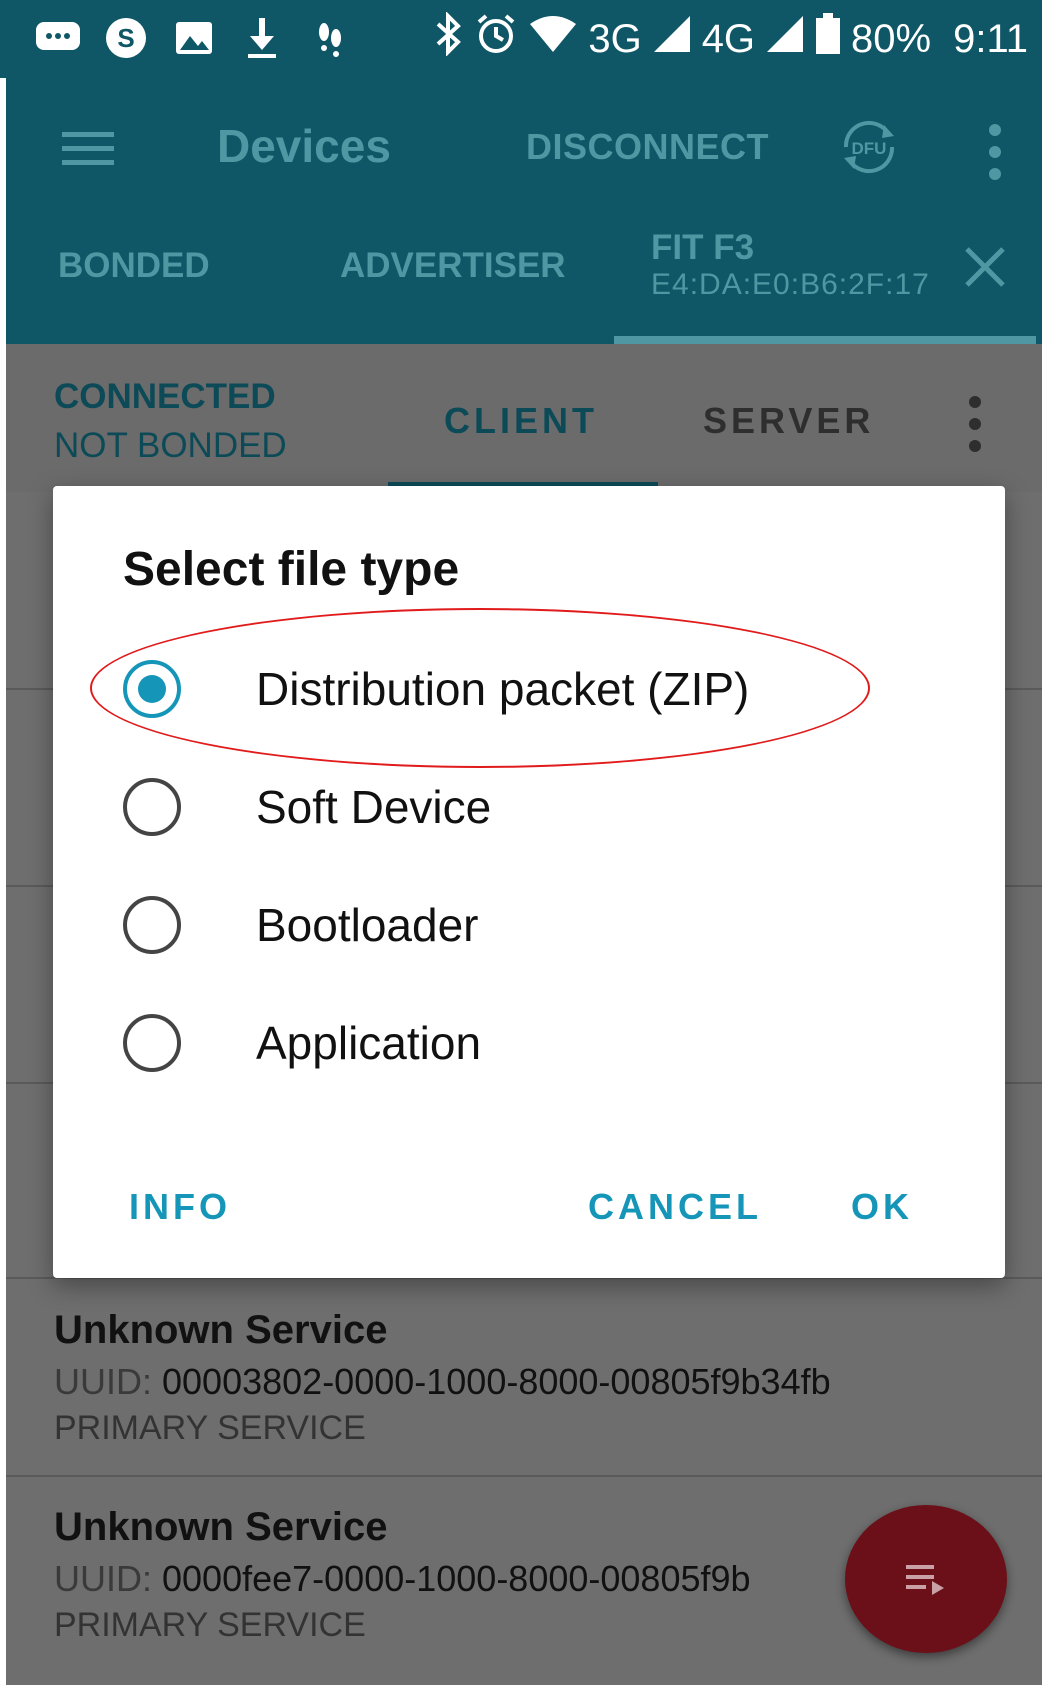  What do you see at coordinates (453, 266) in the screenshot?
I see `tab-advertiser: ADVERTISER` at bounding box center [453, 266].